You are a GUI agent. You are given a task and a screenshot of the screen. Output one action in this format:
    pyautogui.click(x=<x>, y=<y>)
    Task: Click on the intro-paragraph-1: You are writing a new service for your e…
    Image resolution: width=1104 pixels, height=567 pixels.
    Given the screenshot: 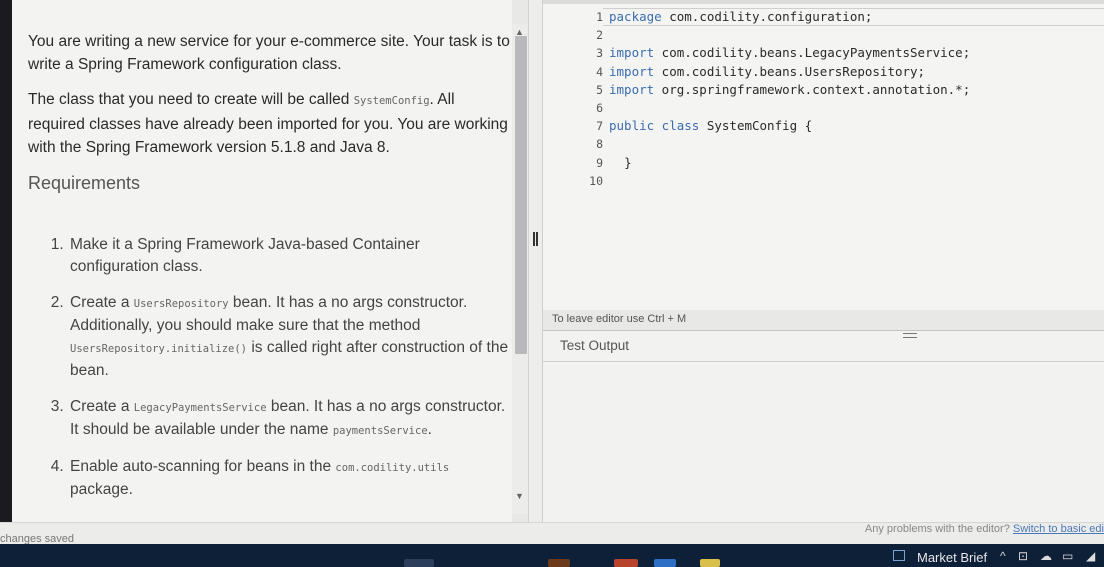 What is the action you would take?
    pyautogui.click(x=269, y=53)
    